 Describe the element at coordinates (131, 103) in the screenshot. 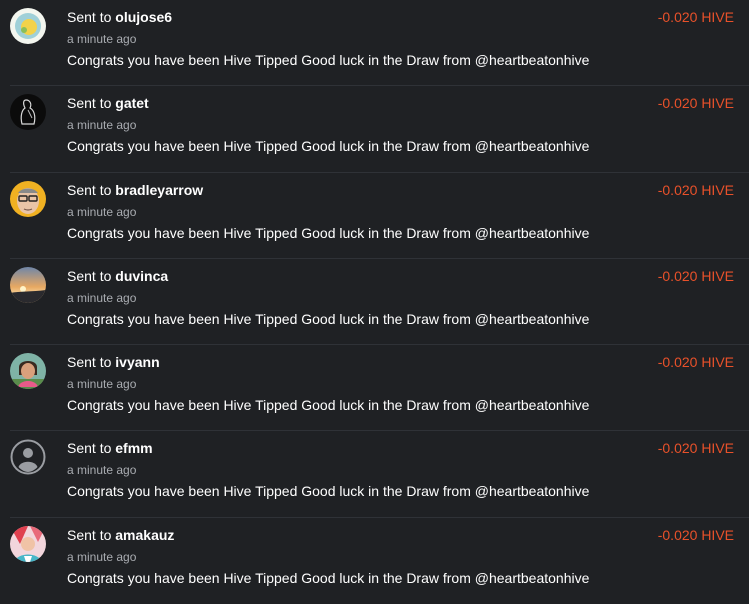

I see `recipient-link: gatet` at that location.